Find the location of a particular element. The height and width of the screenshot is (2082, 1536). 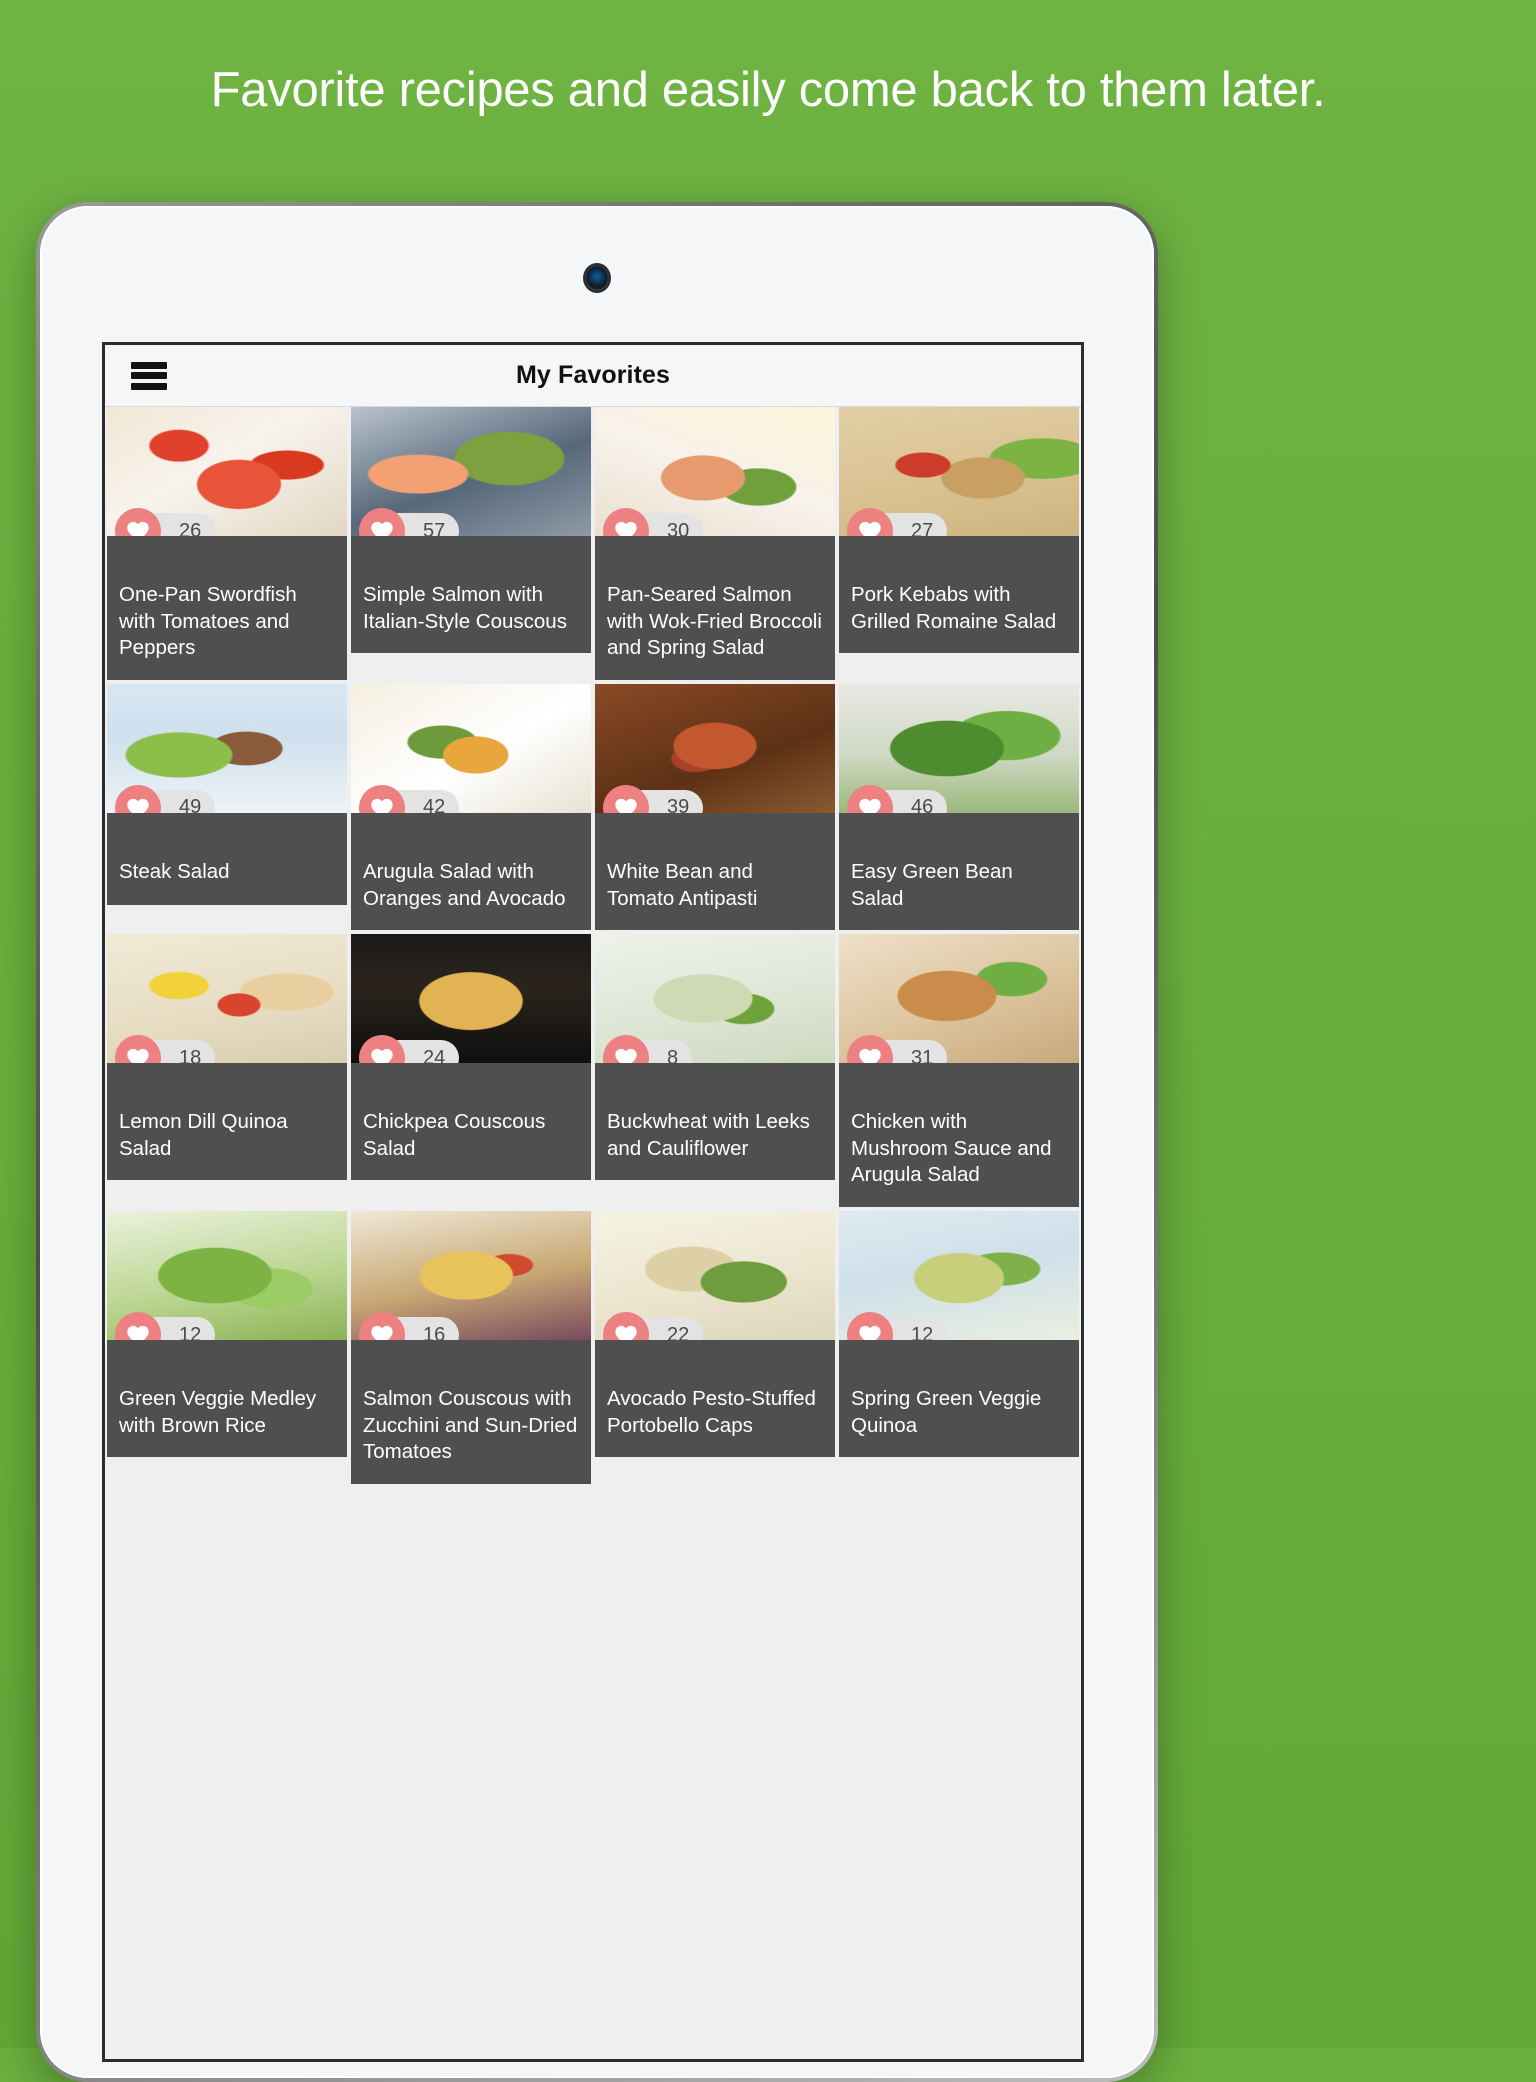

recipe-card: 22Avocado Pesto-Stuffed Portobello Caps is located at coordinates (715, 1334).